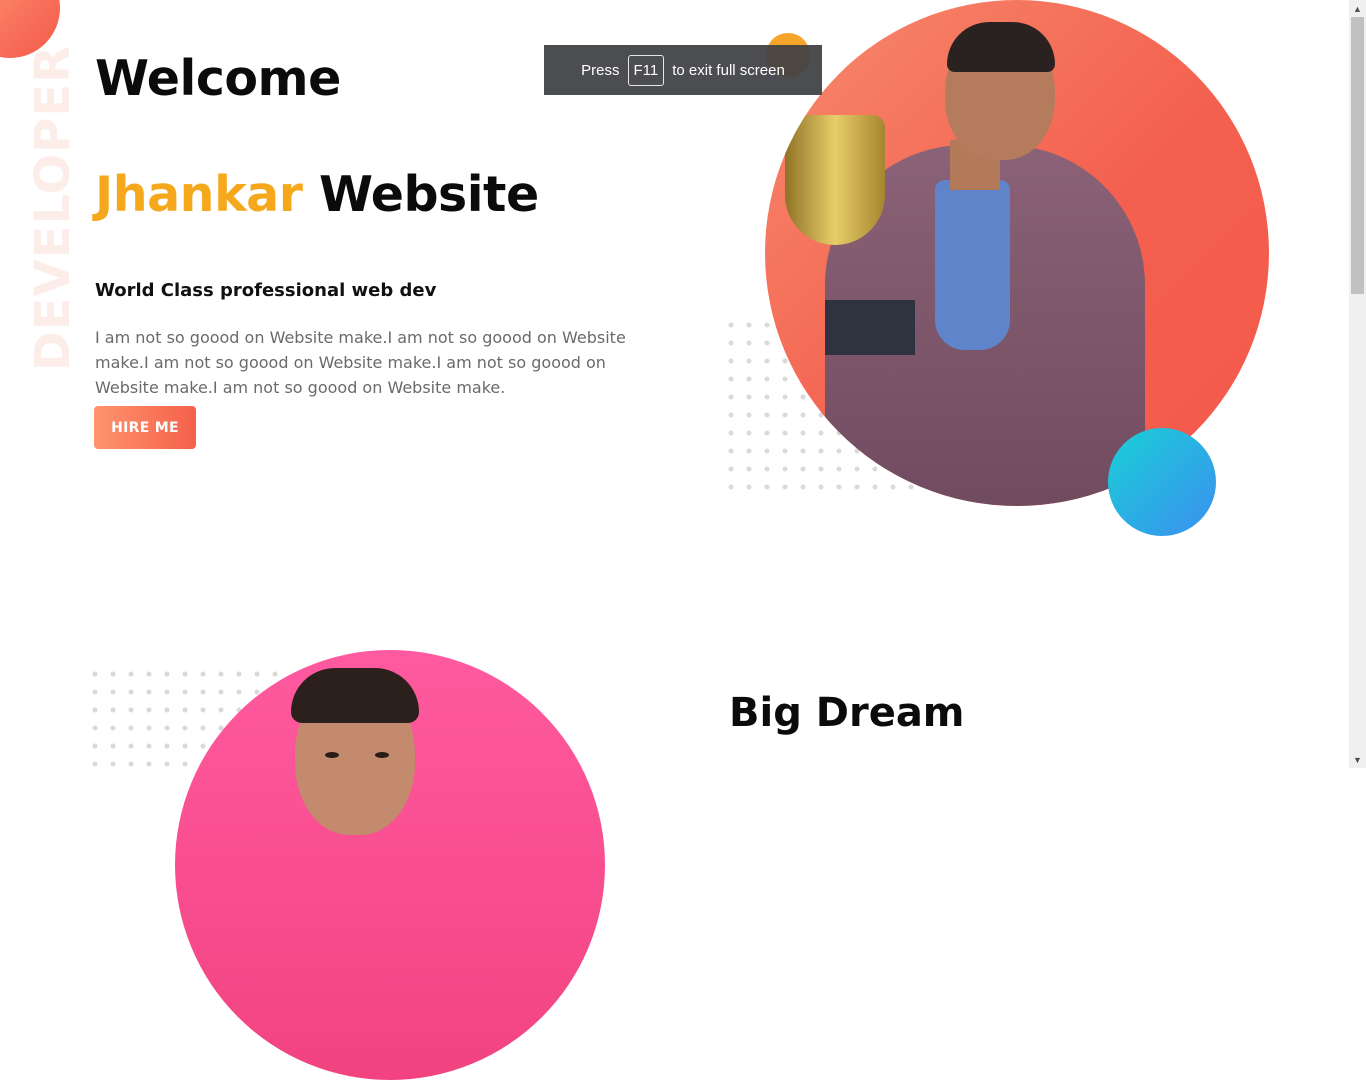 This screenshot has height=1080, width=1366. Describe the element at coordinates (847, 713) in the screenshot. I see `about-section-title: Big Dream` at that location.